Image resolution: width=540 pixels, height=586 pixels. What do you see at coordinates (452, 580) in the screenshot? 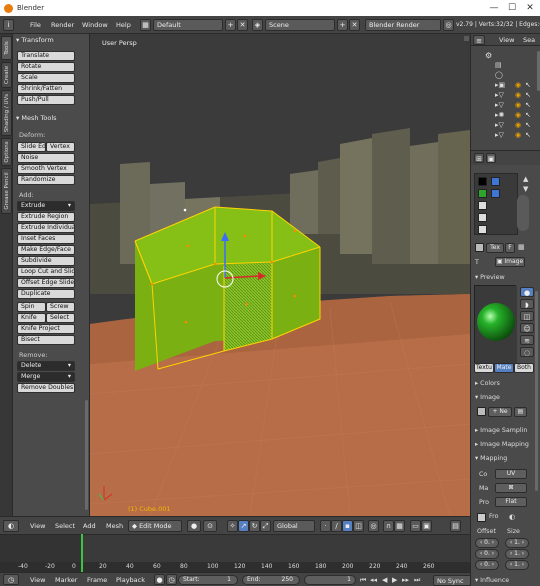
I see `sync-dropdown: No Sync` at bounding box center [452, 580].